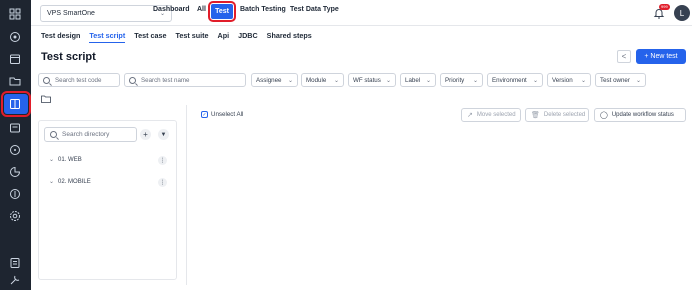 Image resolution: width=692 pixels, height=290 pixels. I want to click on delete-selected-button: 🗑 Delete selected, so click(557, 115).